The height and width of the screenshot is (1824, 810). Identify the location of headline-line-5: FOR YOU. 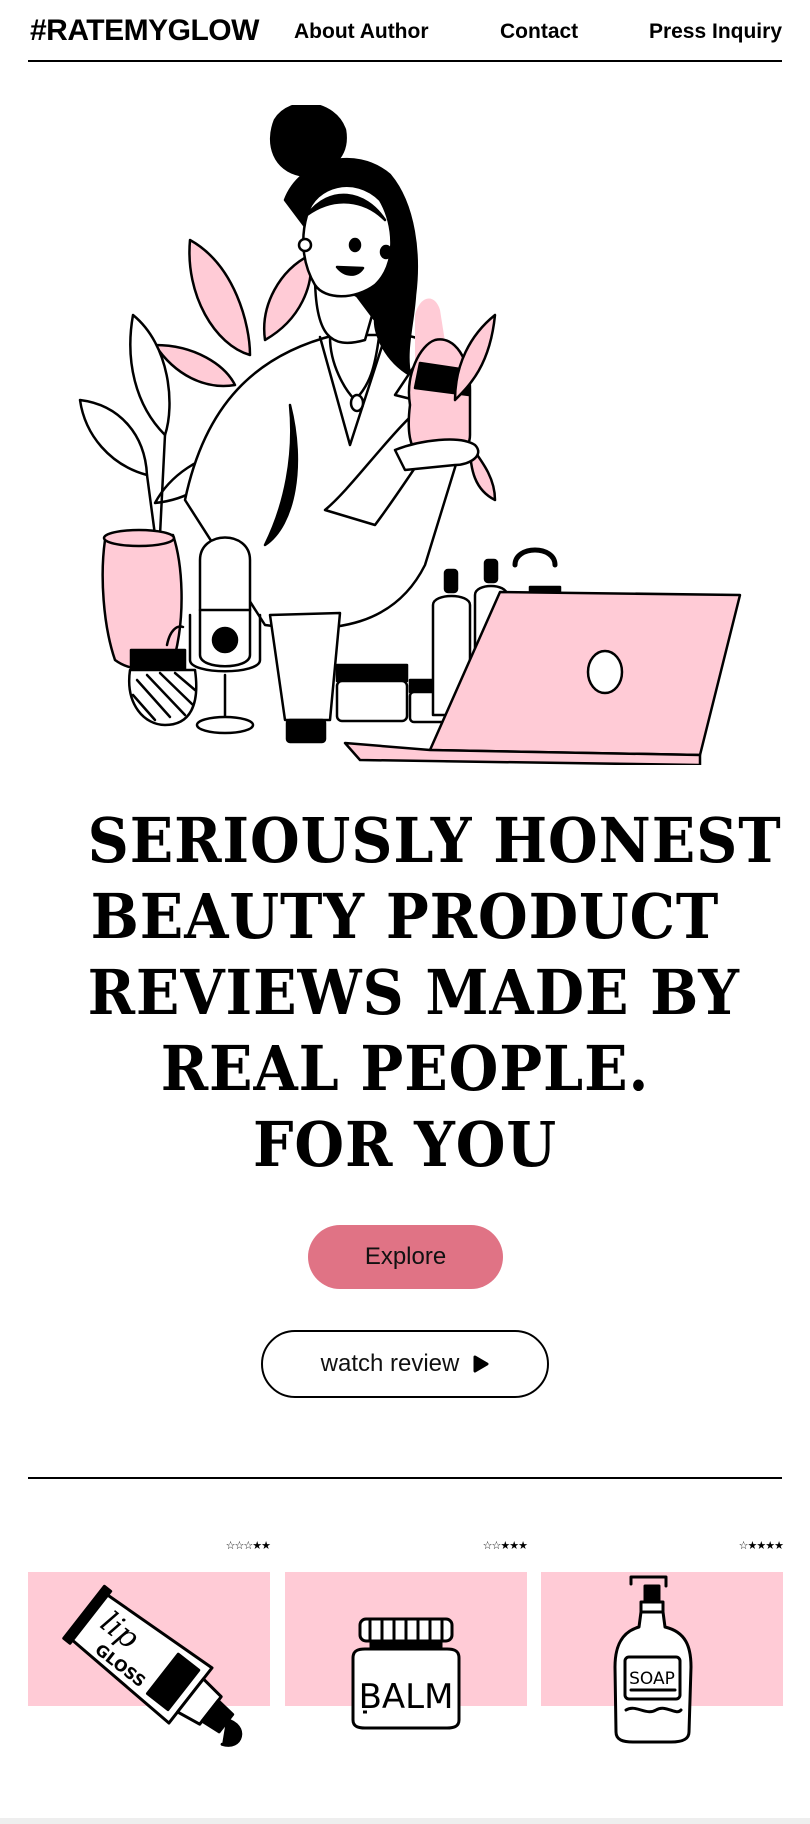
(405, 1144).